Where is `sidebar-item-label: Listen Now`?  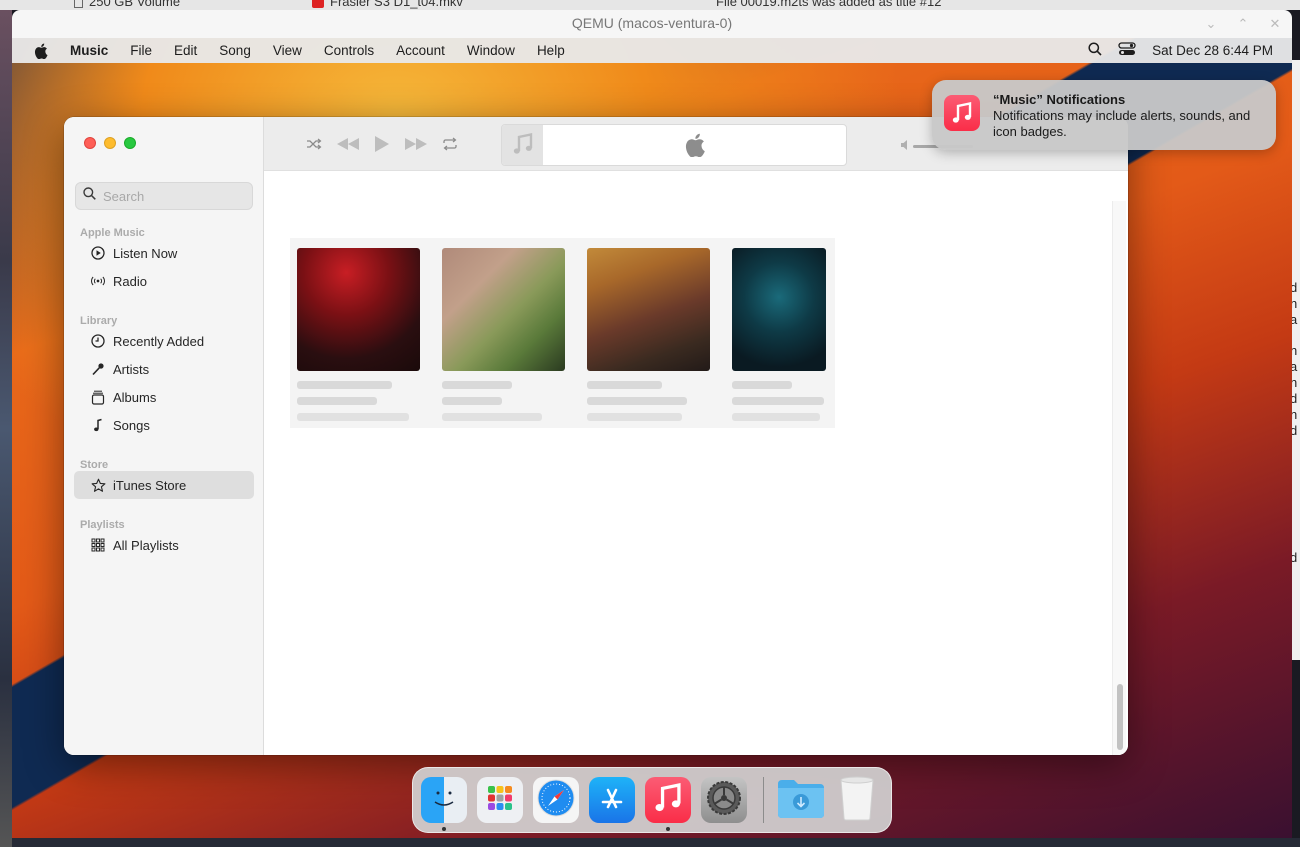
sidebar-item-label: Listen Now is located at coordinates (145, 253).